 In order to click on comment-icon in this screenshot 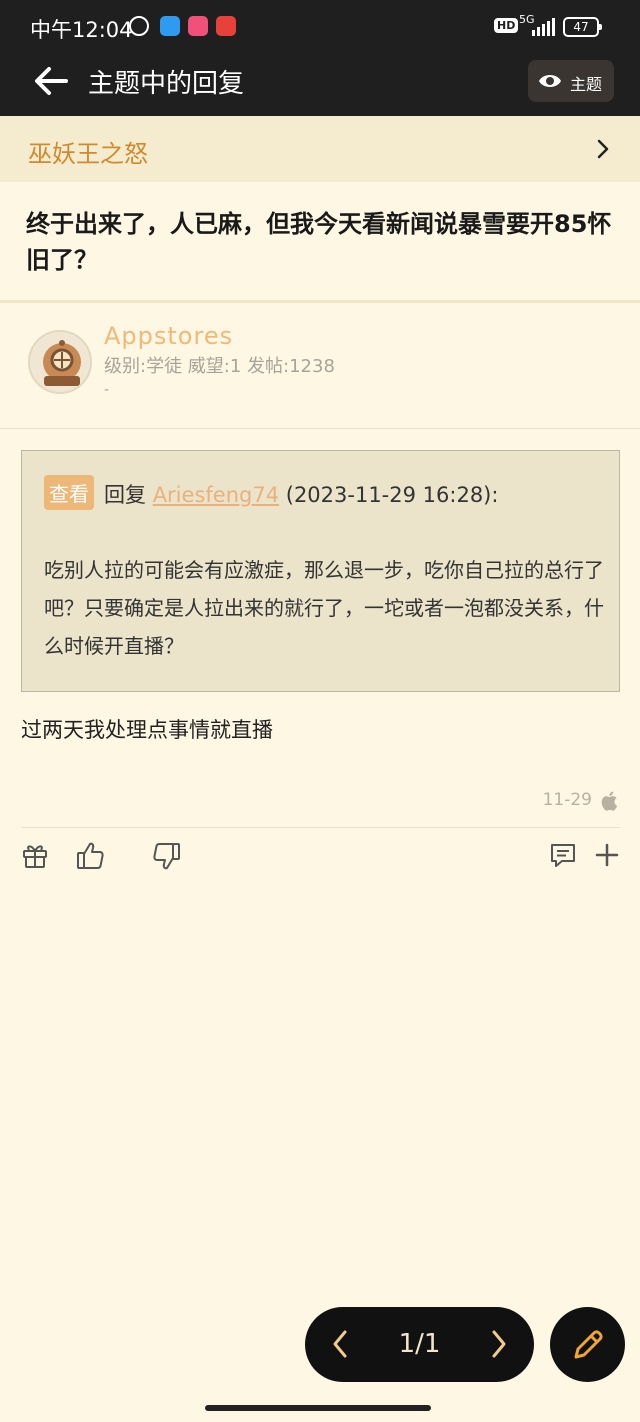, I will do `click(563, 855)`.